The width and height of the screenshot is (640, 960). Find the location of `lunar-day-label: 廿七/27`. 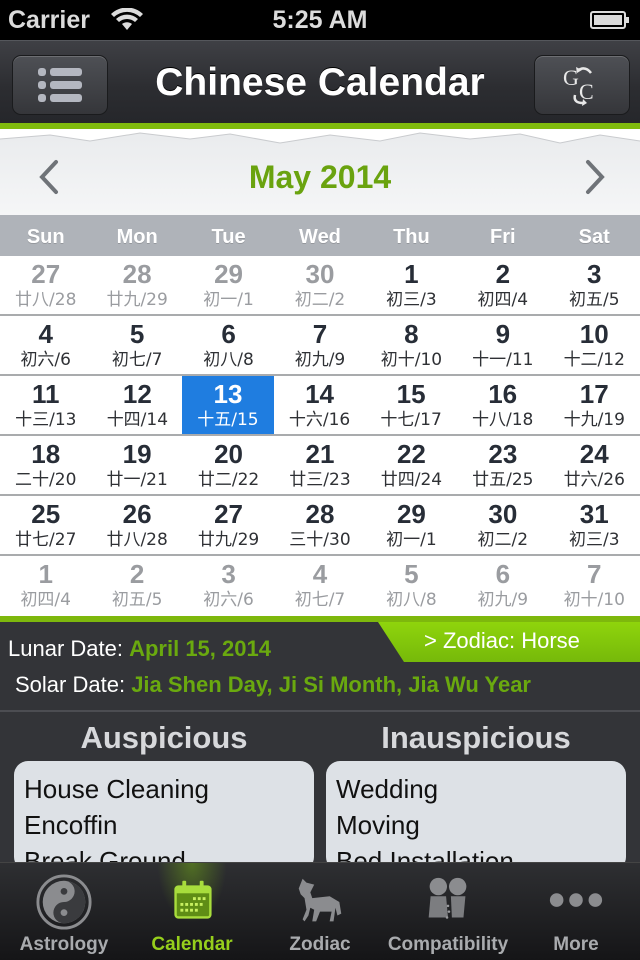

lunar-day-label: 廿七/27 is located at coordinates (46, 540).